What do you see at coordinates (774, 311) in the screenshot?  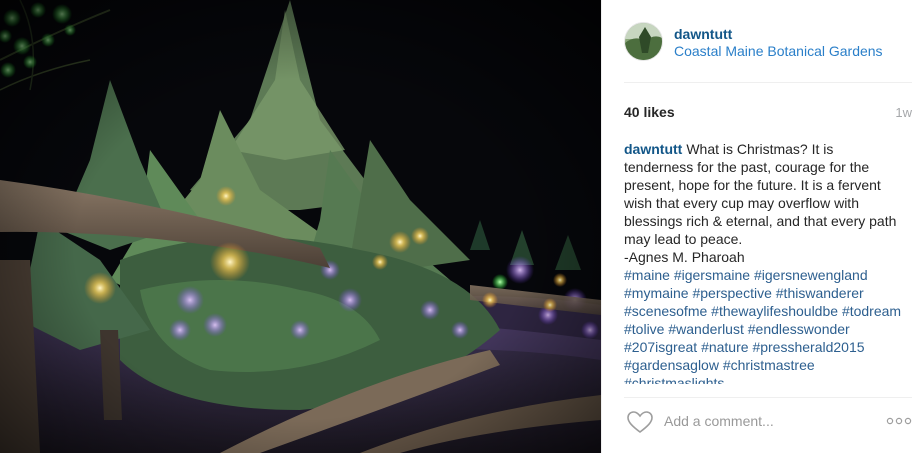 I see `hashtag-link: #thewaylifeshouldbe` at bounding box center [774, 311].